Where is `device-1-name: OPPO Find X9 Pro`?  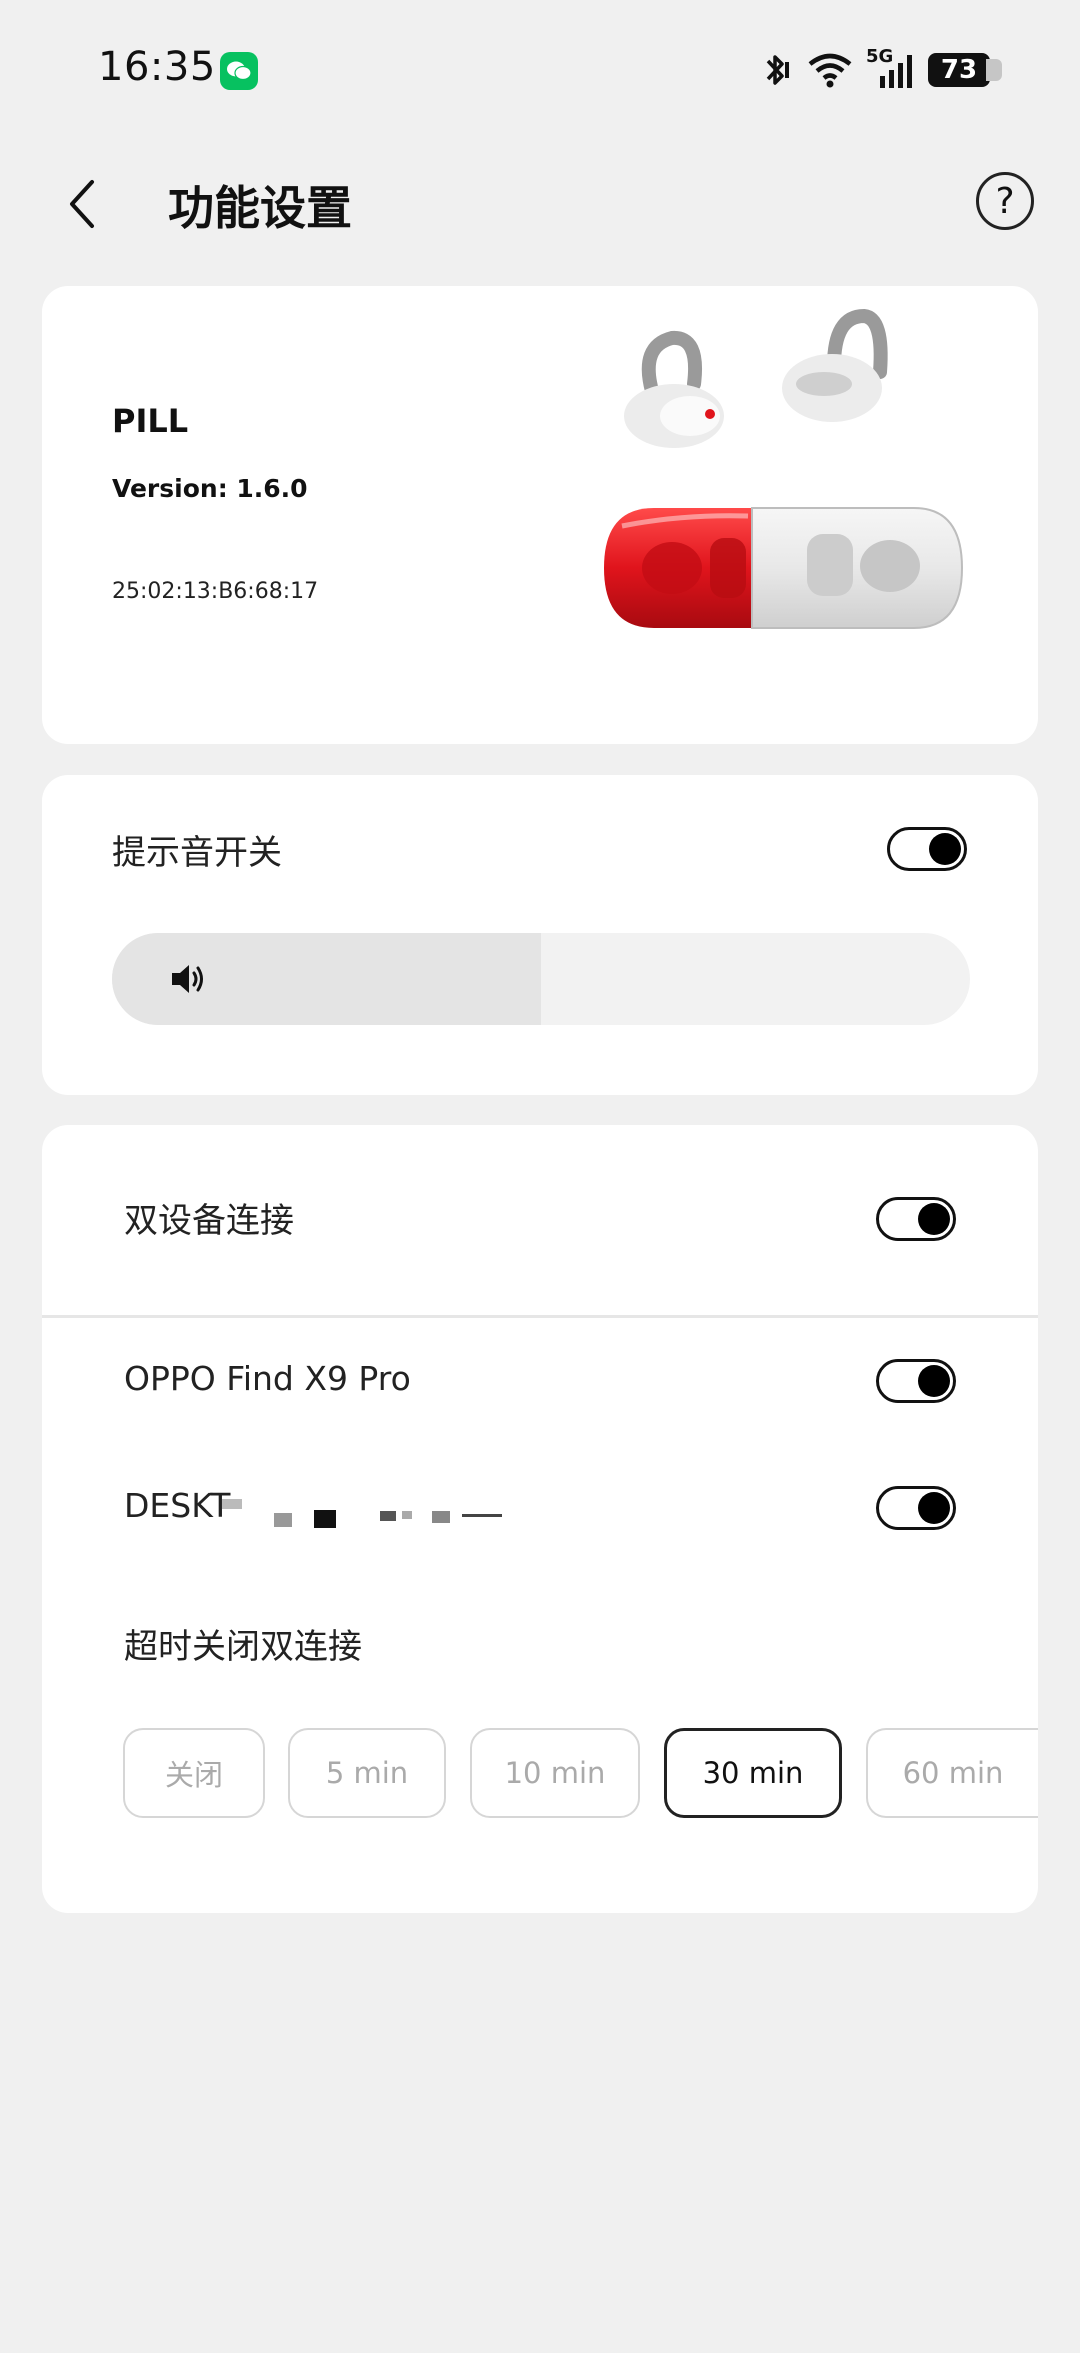
device-1-name: OPPO Find X9 Pro is located at coordinates (267, 1378).